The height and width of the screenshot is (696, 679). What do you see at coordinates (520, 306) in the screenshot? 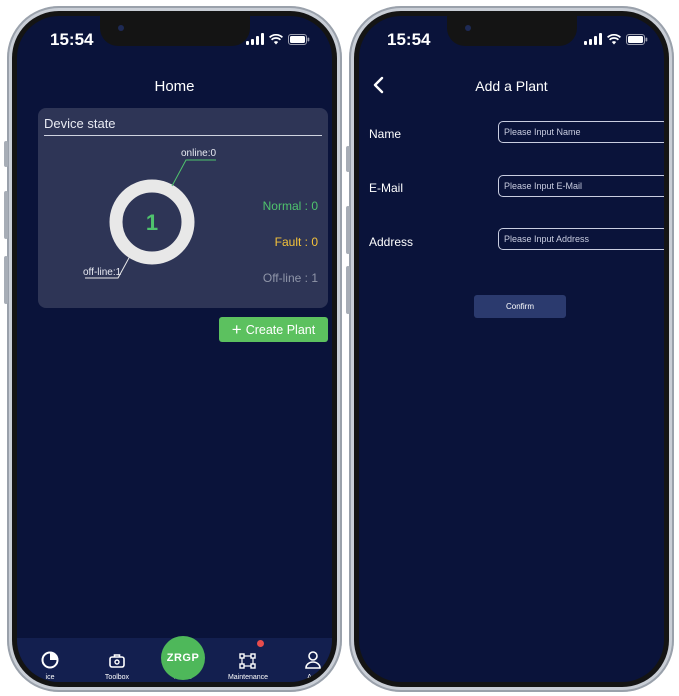
I see `confirm-button: Confirm` at bounding box center [520, 306].